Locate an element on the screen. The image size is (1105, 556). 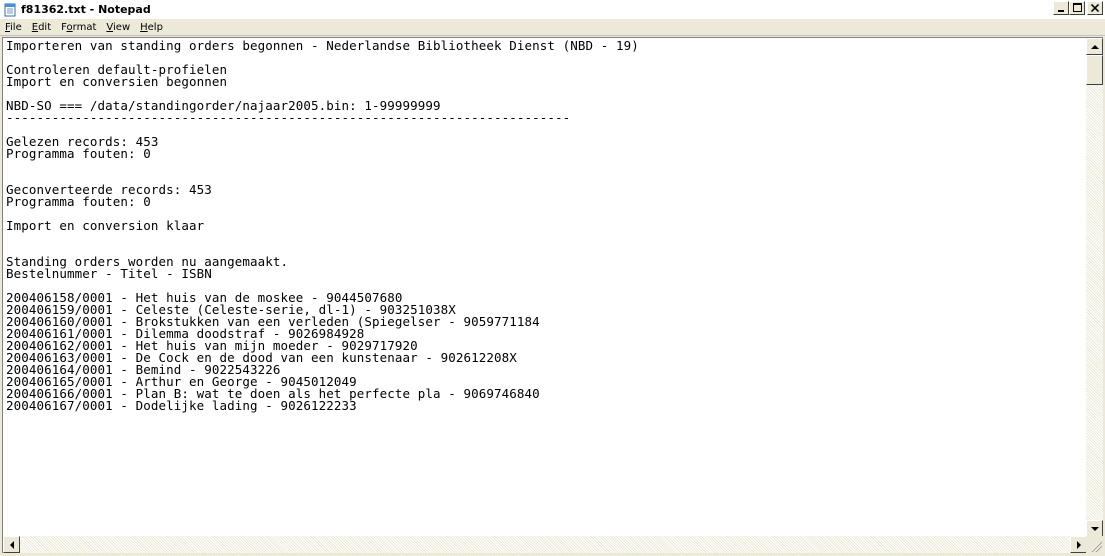
close-button is located at coordinates (1095, 8).